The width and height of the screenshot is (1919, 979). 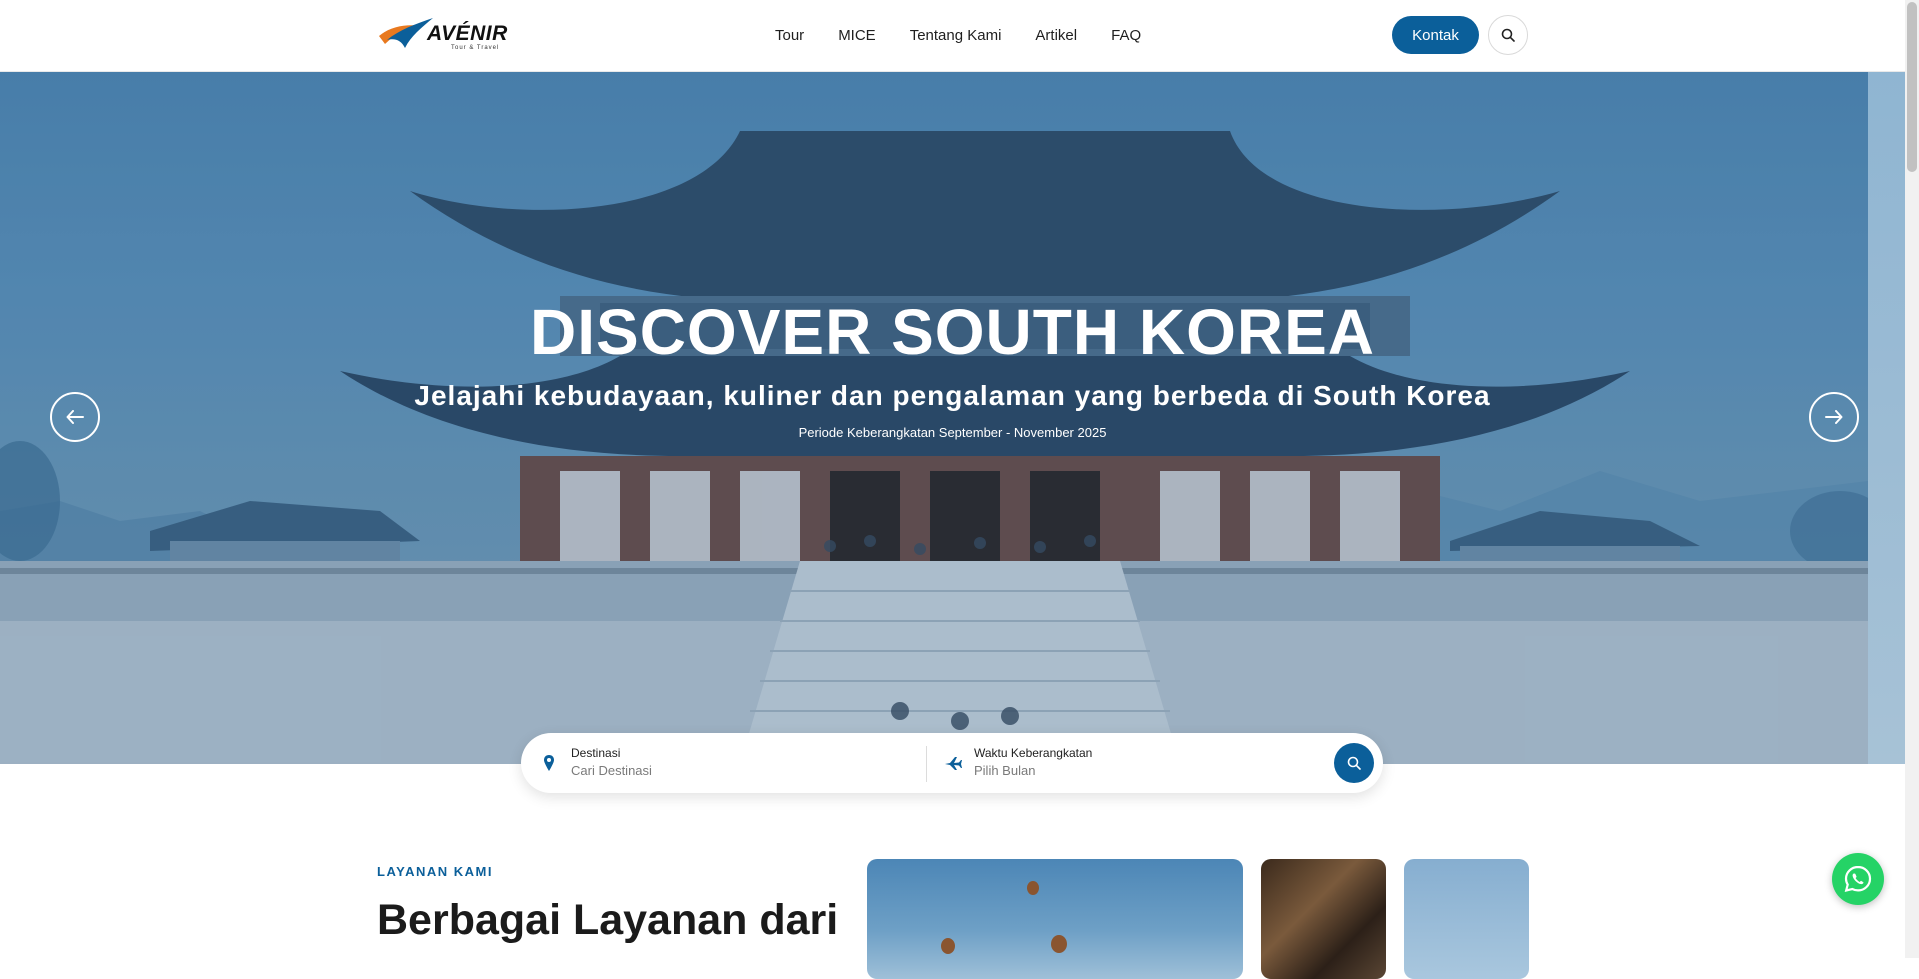 I want to click on balloons-image, so click(x=1004, y=917).